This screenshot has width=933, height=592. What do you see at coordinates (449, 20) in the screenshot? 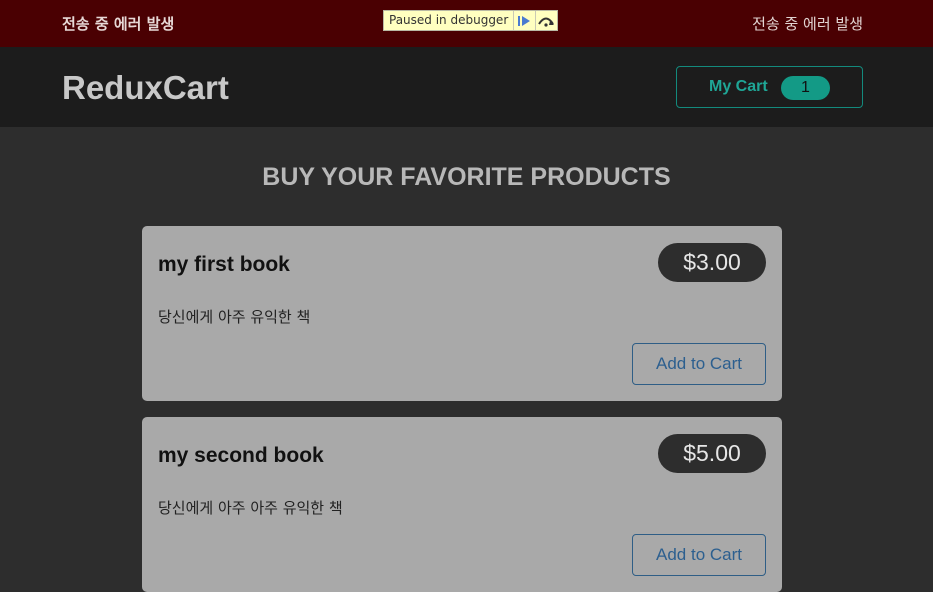
I see `debugger-label: Paused in debugger` at bounding box center [449, 20].